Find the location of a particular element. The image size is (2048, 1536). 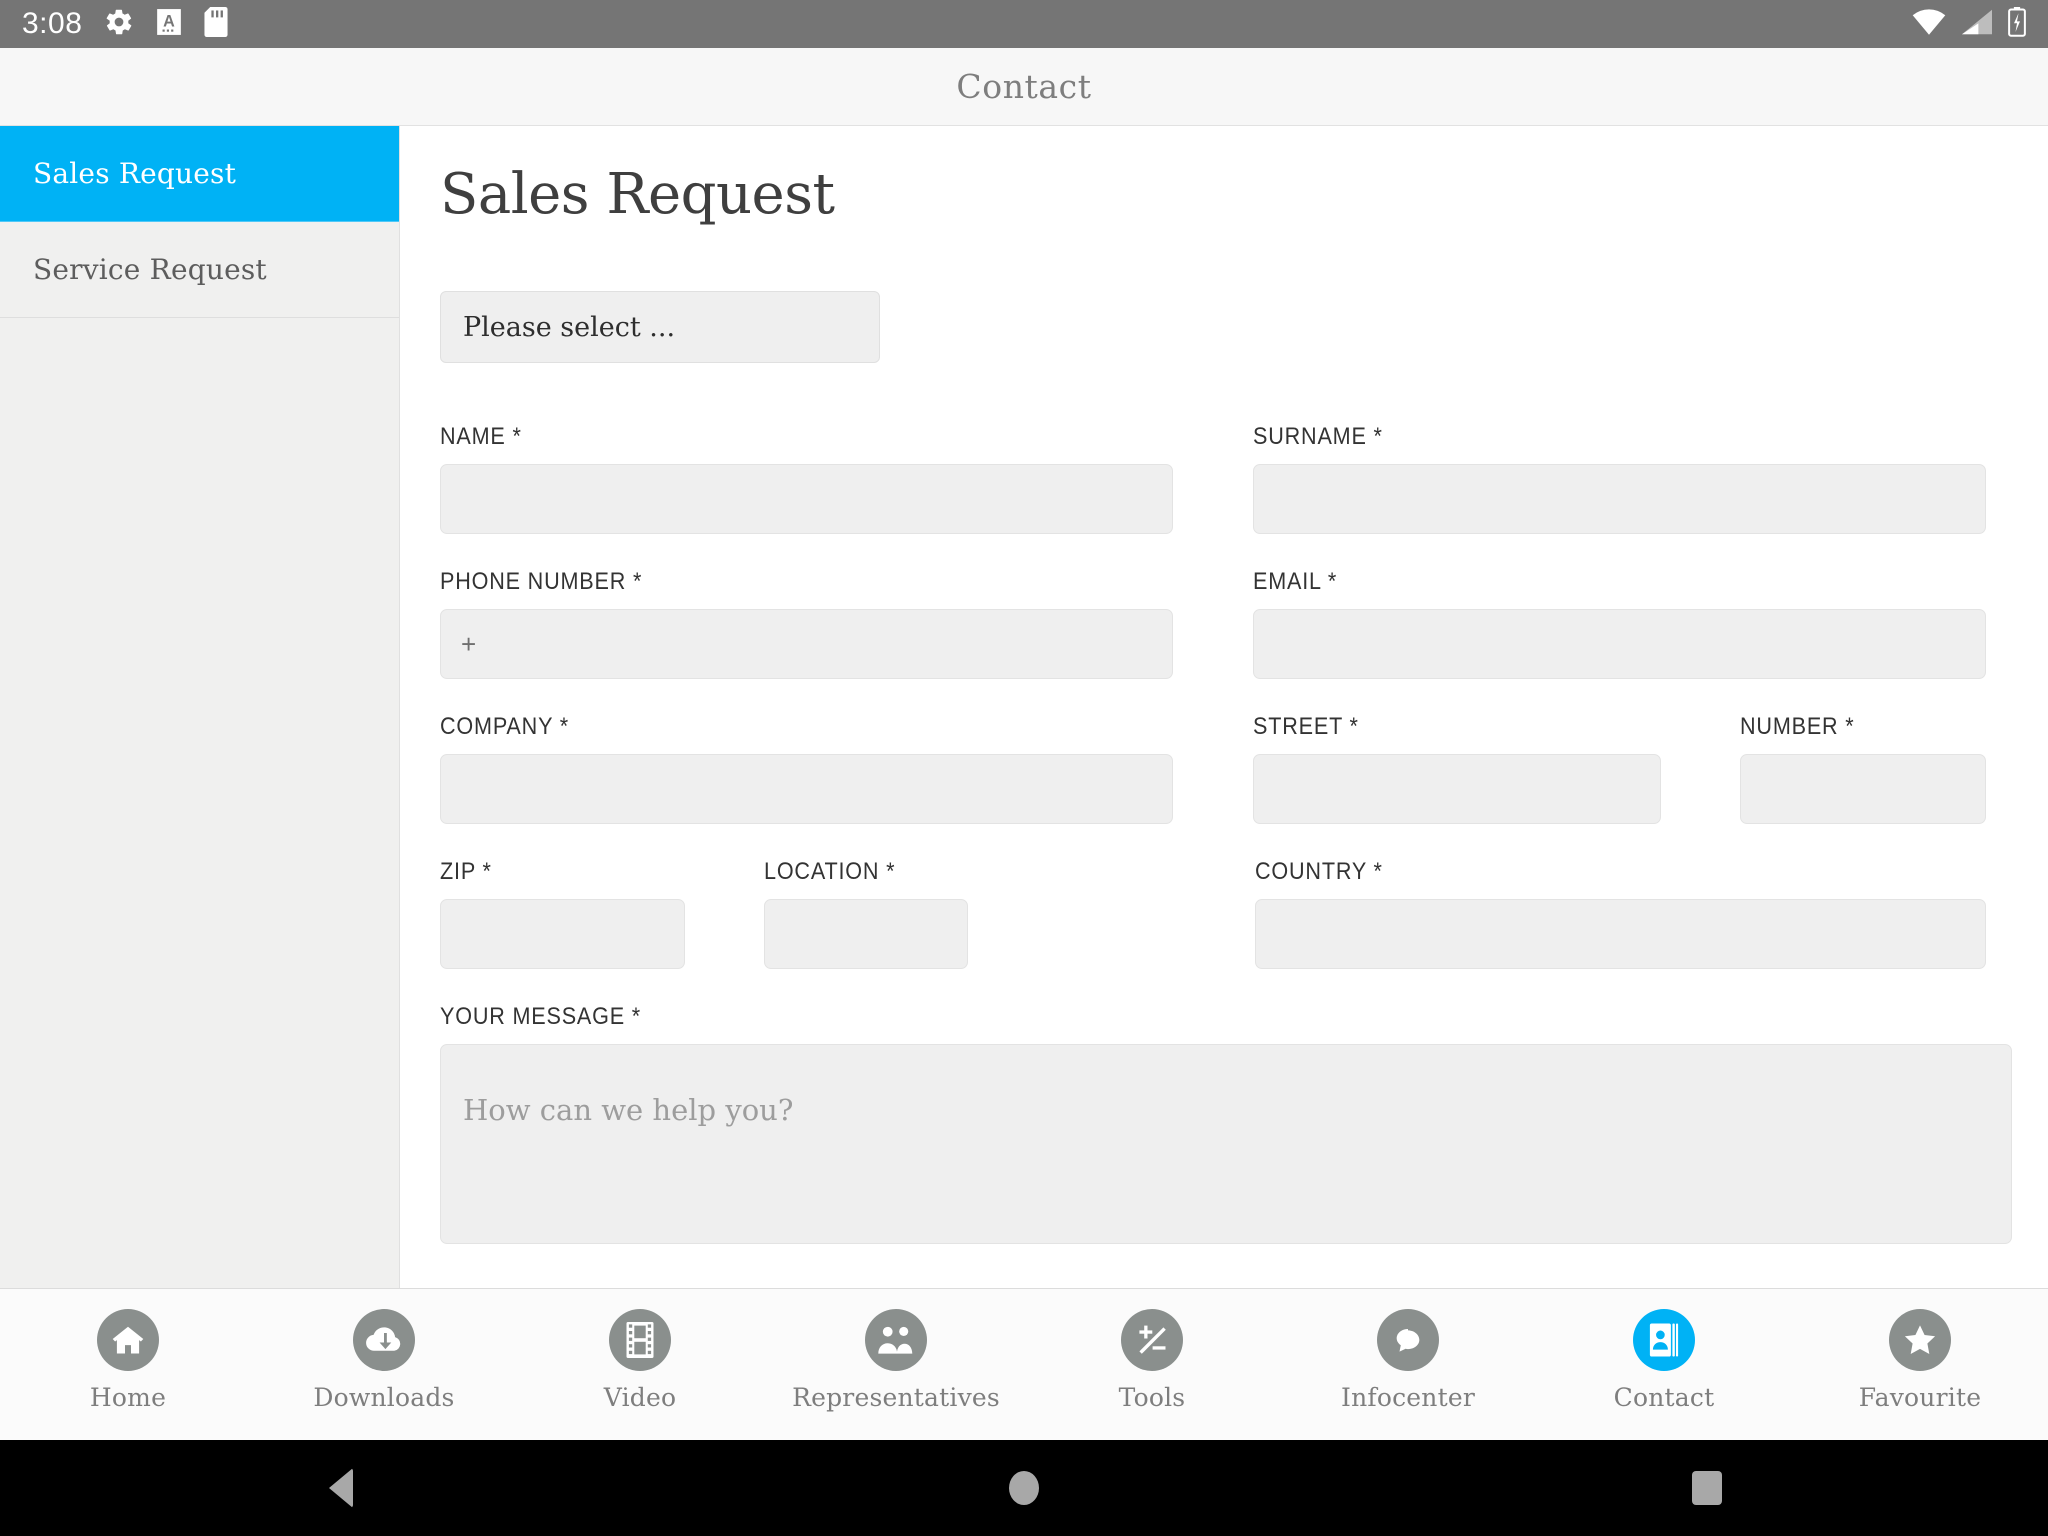

field-label-street: STREET * is located at coordinates (1306, 726).